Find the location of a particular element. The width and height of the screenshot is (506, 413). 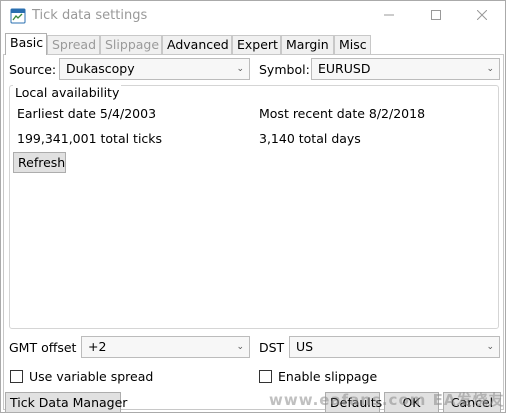

total-days: 3,140 total days is located at coordinates (310, 138).